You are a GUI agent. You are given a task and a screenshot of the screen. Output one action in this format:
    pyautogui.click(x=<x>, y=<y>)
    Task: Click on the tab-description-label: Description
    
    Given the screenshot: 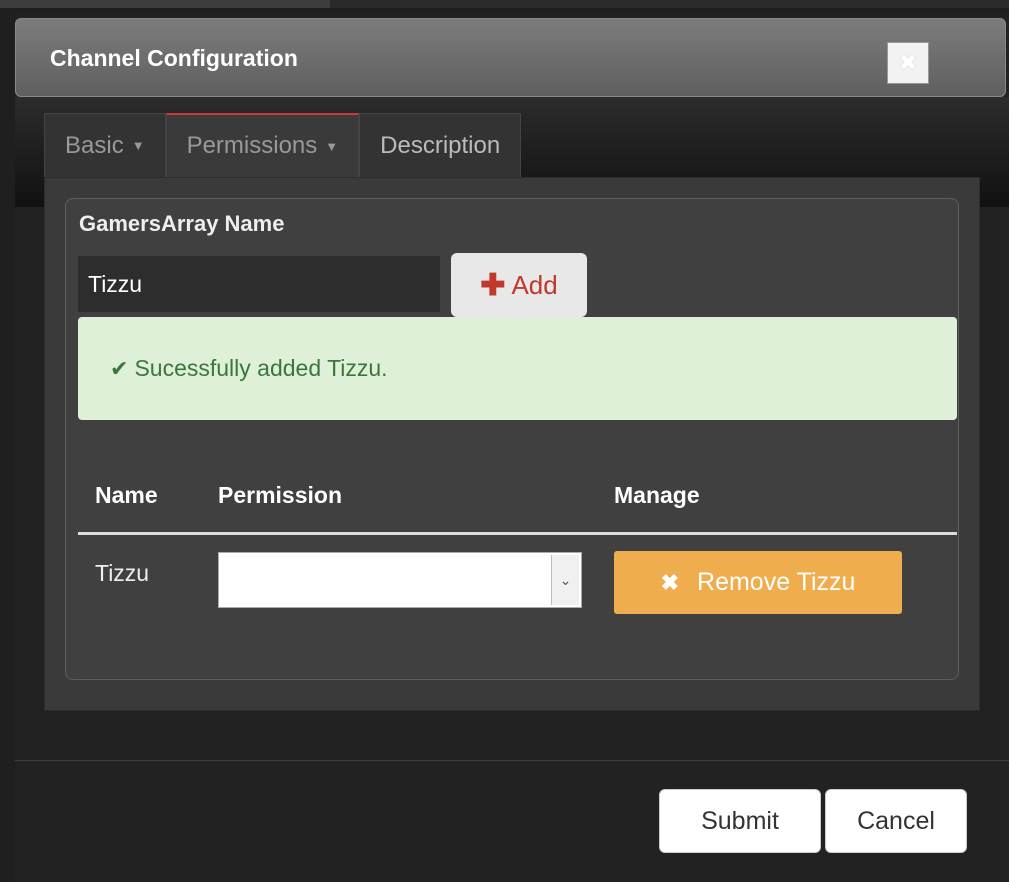 What is the action you would take?
    pyautogui.click(x=440, y=145)
    